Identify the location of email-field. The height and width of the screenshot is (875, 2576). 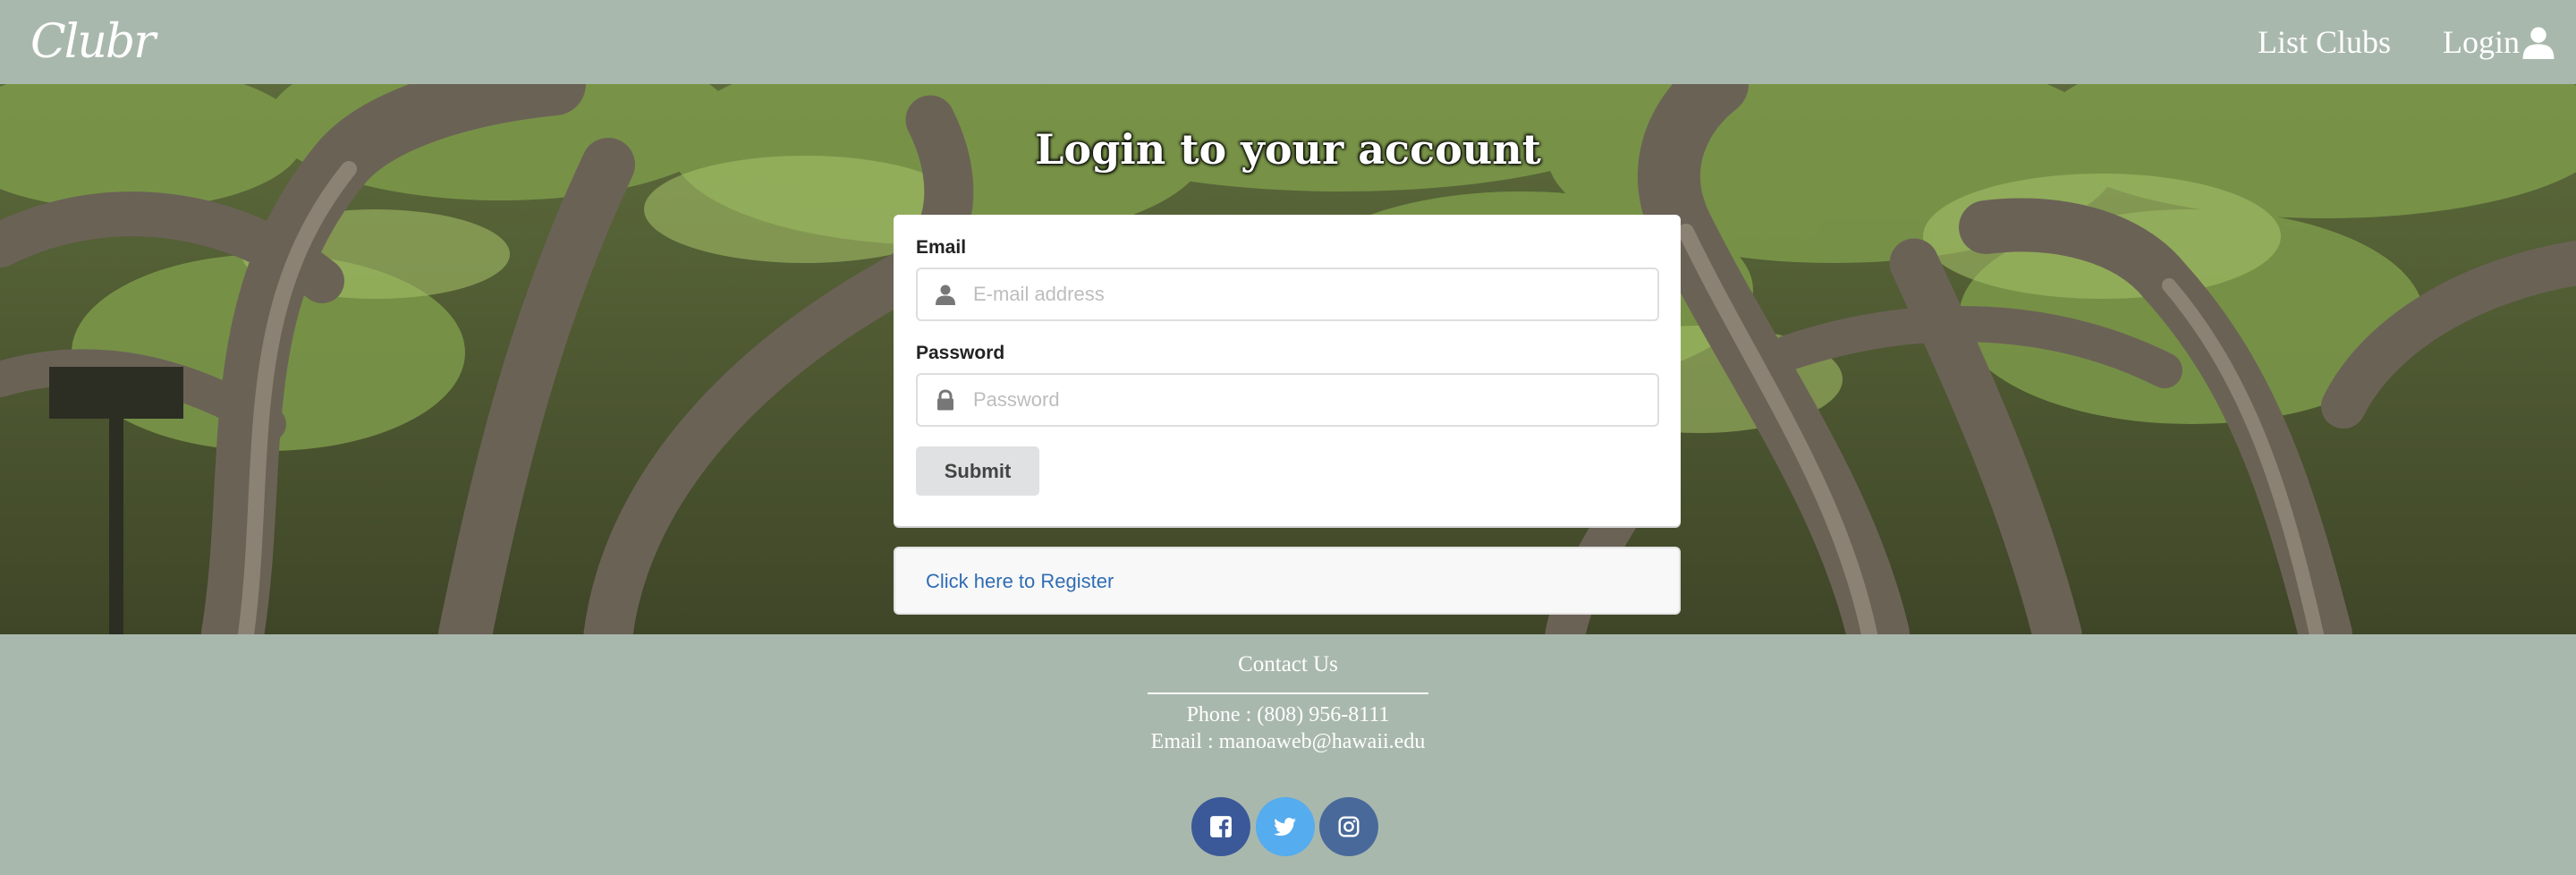
(1311, 294).